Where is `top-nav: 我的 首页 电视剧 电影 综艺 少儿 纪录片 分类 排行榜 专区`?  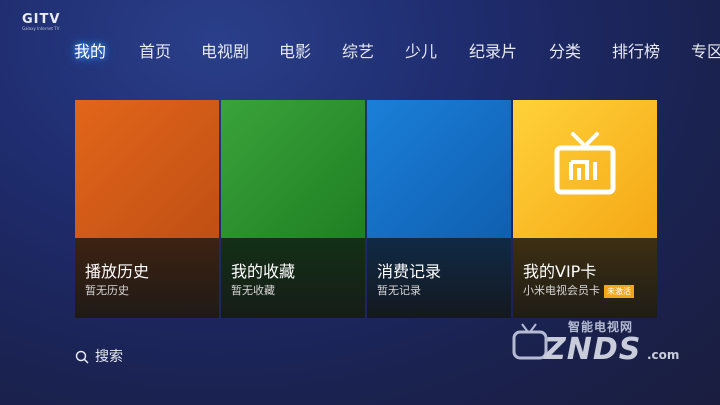 top-nav: 我的 首页 电视剧 电影 综艺 少儿 纪录片 分类 排行榜 专区 is located at coordinates (360, 51).